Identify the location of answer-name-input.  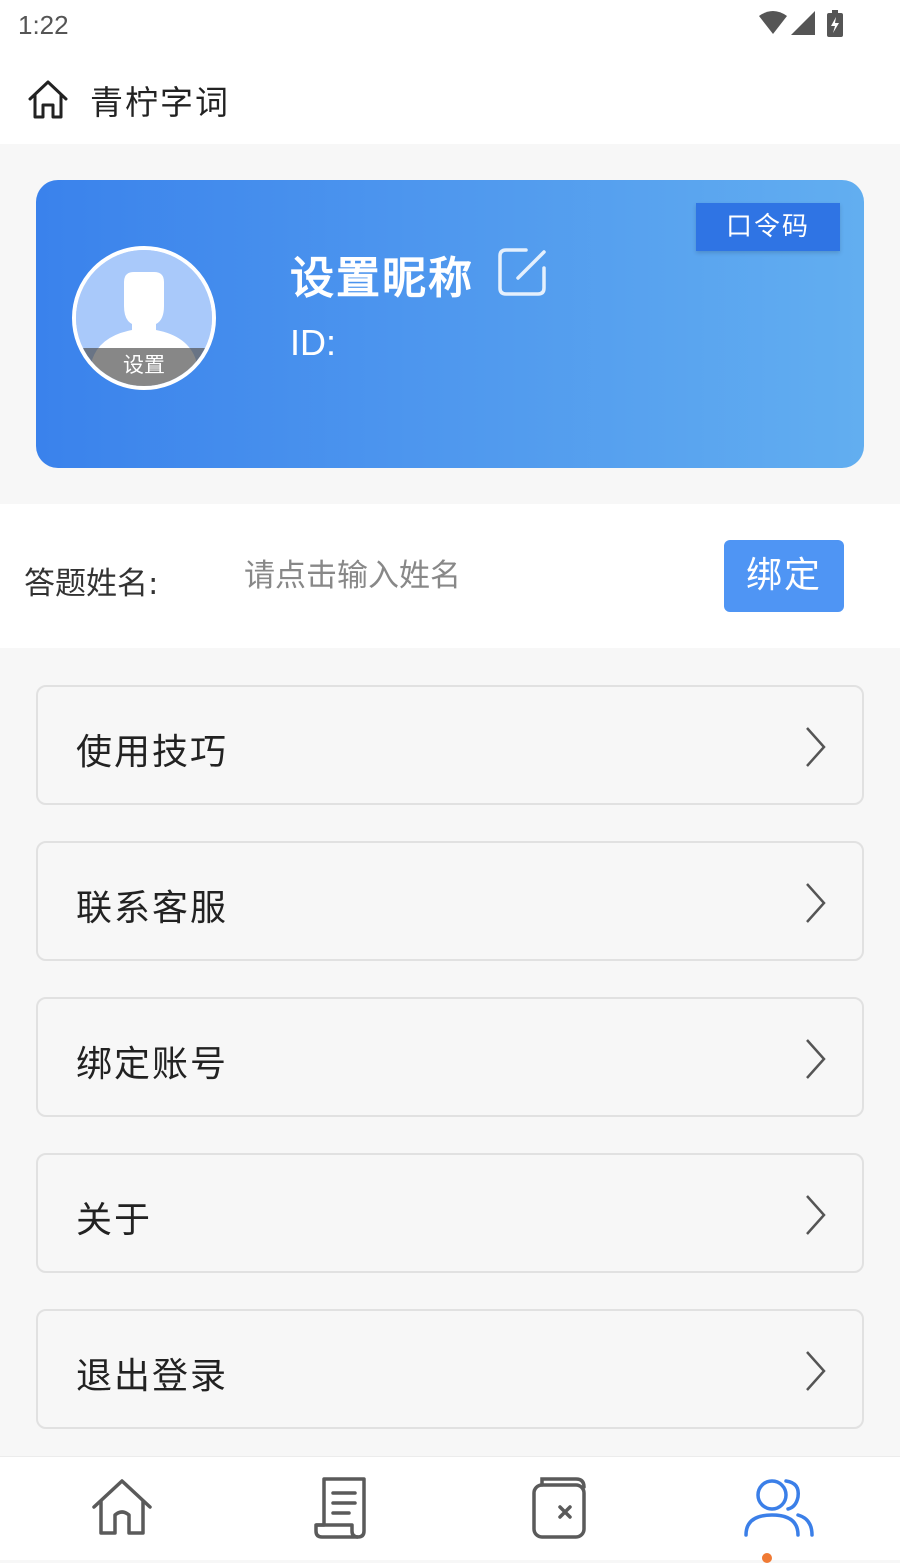
(454, 576).